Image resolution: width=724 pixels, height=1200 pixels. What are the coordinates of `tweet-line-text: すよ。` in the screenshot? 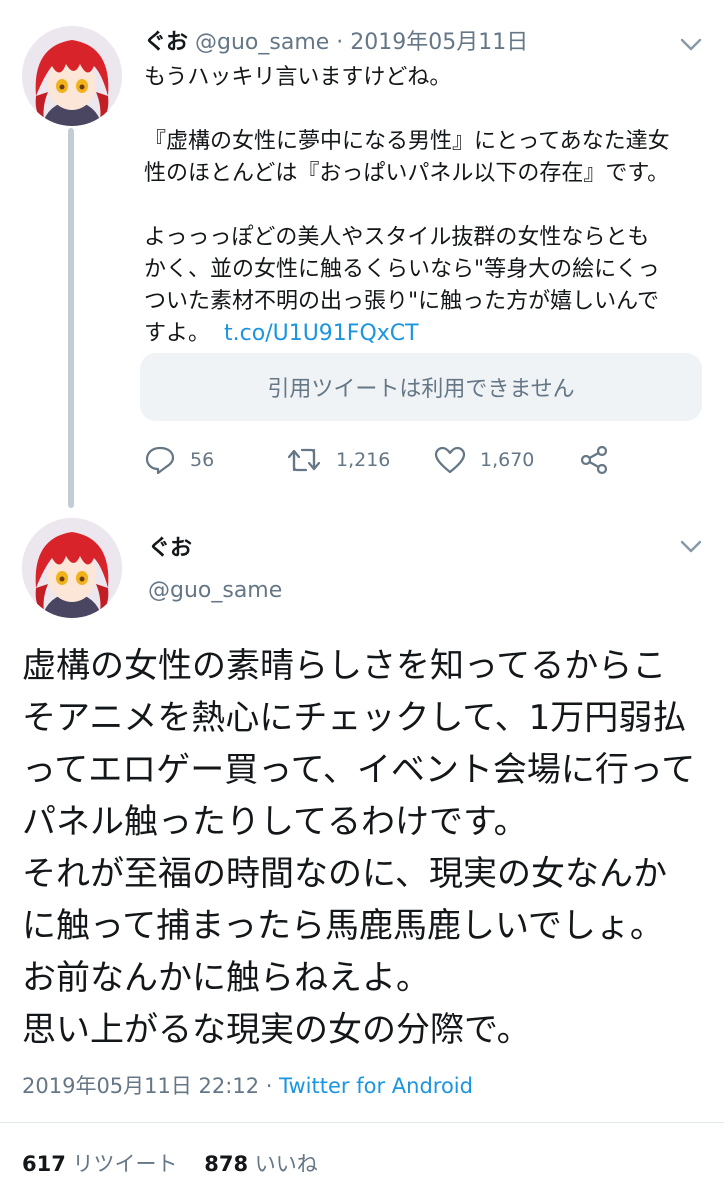 It's located at (177, 333).